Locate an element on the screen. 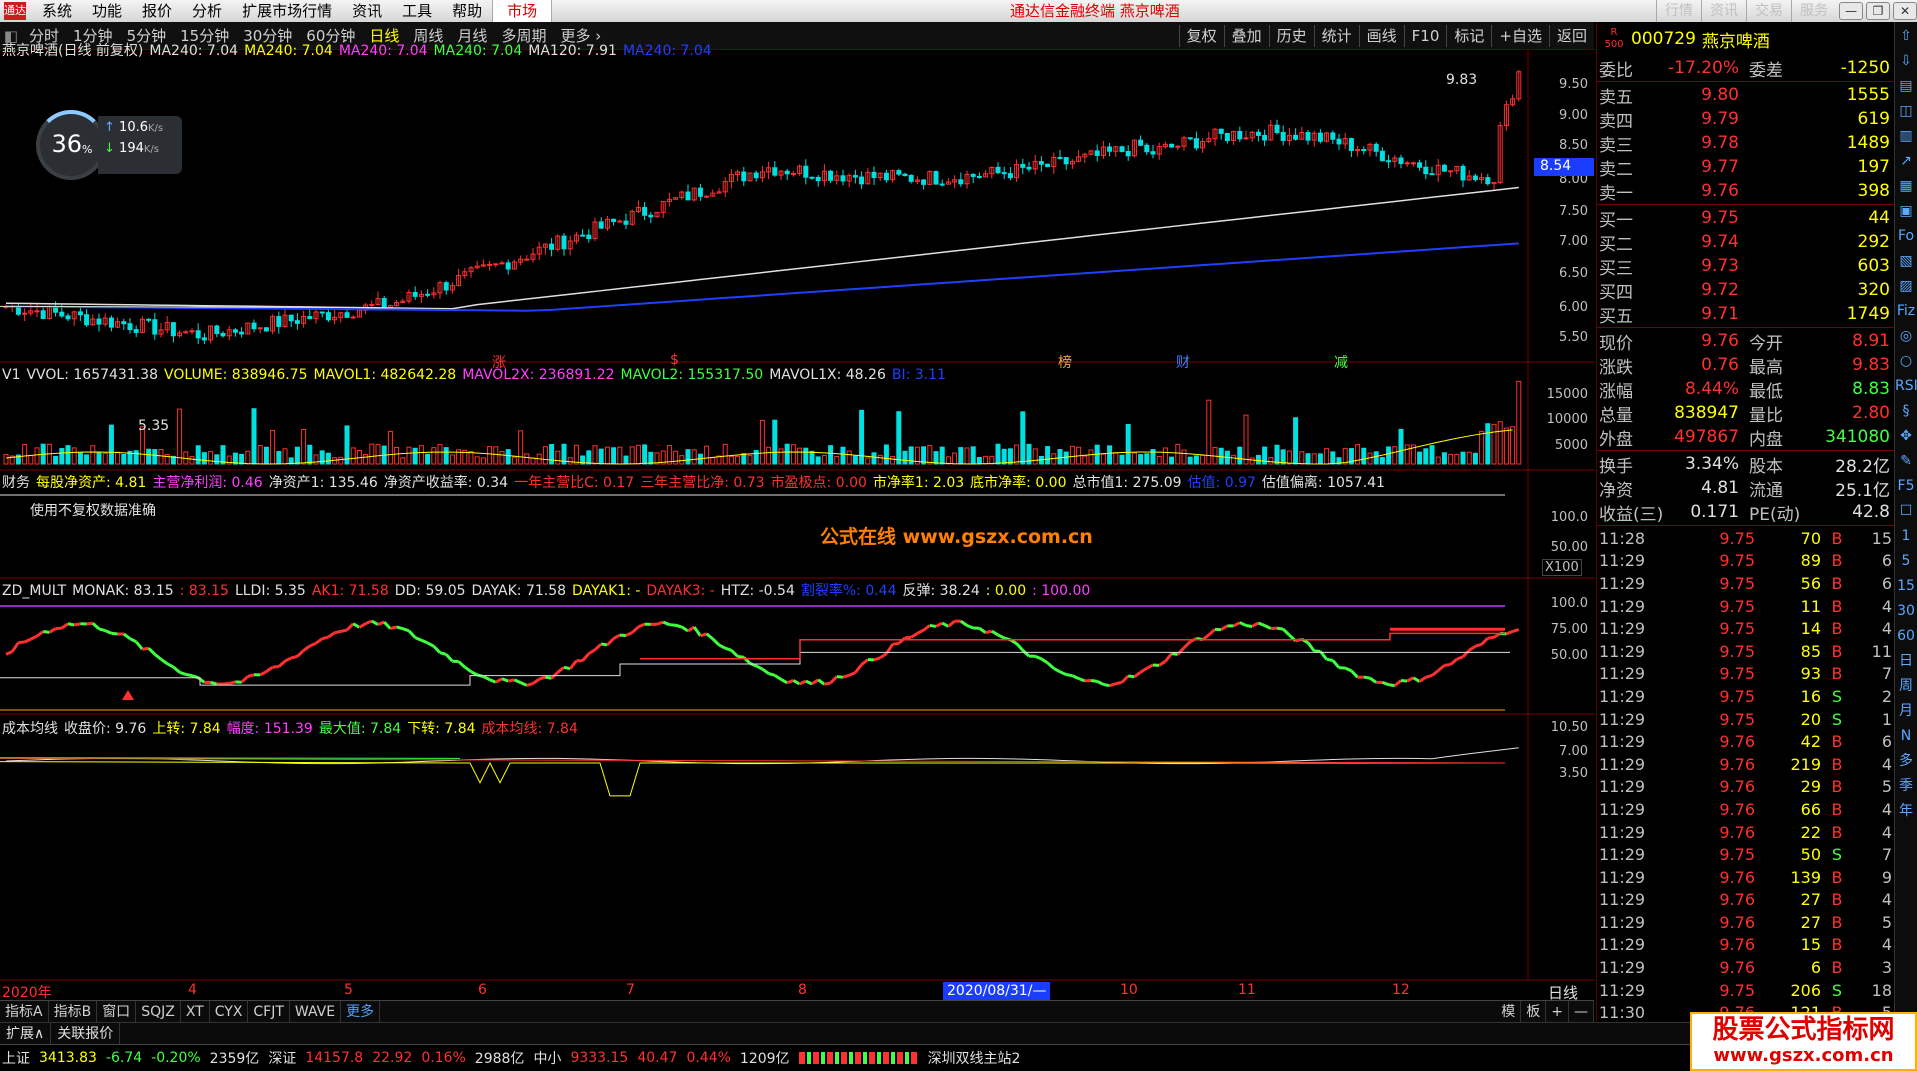 This screenshot has width=1917, height=1071. menu-item: 帮助 is located at coordinates (467, 11).